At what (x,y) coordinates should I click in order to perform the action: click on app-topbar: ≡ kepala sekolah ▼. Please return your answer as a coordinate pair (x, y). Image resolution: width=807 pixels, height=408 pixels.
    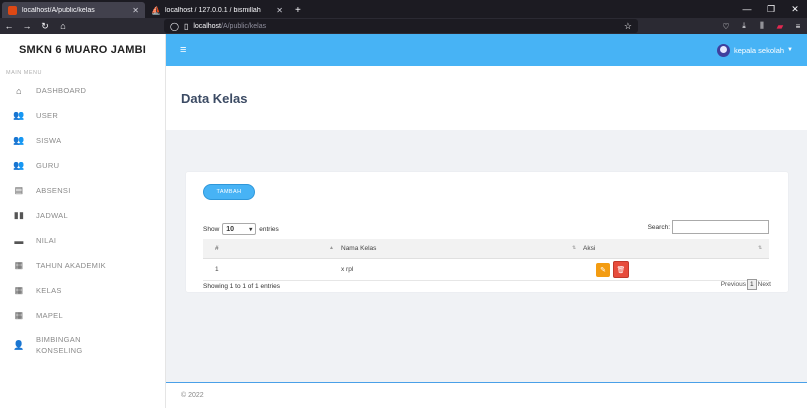
    Looking at the image, I should click on (486, 50).